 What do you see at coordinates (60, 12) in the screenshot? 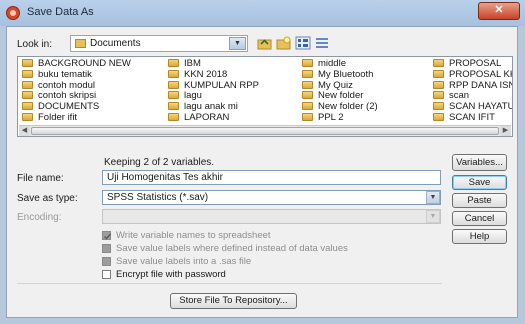
I see `window-title: Save Data As` at bounding box center [60, 12].